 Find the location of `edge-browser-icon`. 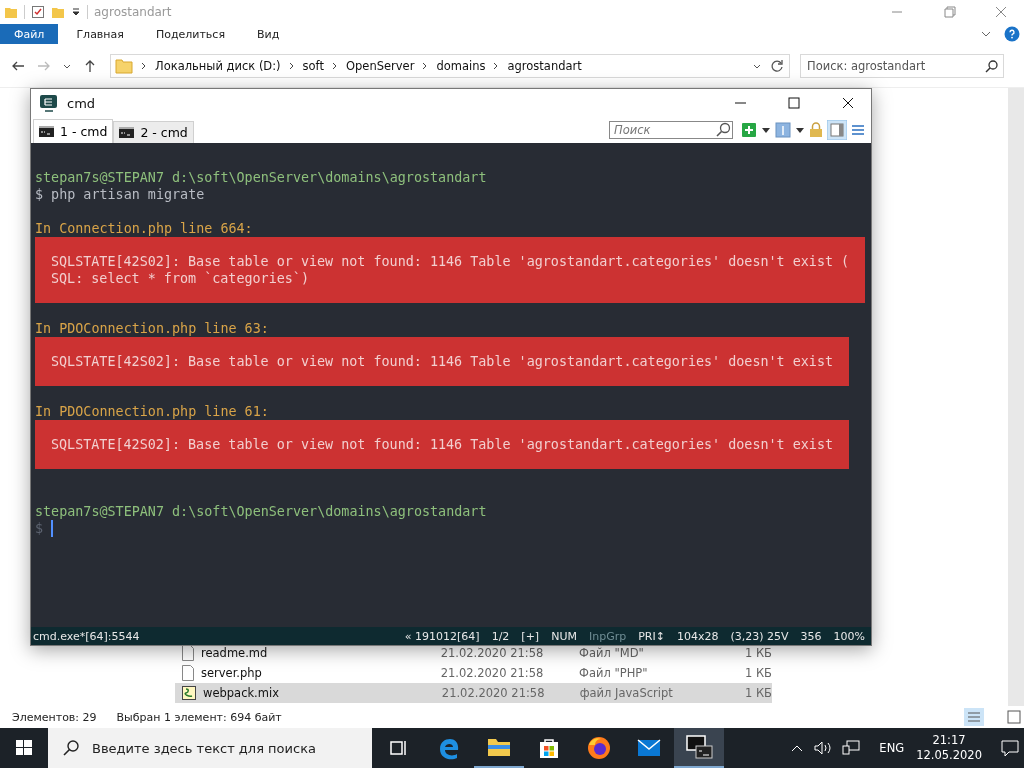

edge-browser-icon is located at coordinates (449, 748).